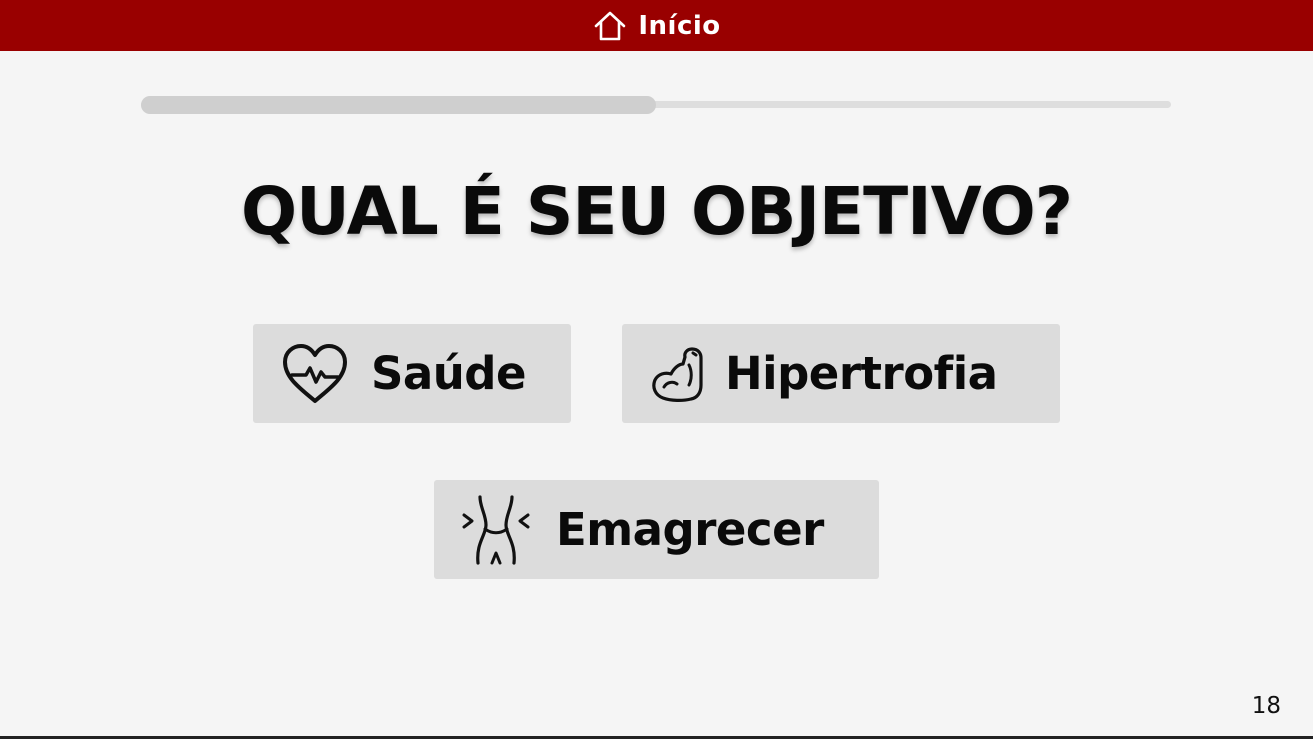  What do you see at coordinates (679, 26) in the screenshot?
I see `header-title: Início` at bounding box center [679, 26].